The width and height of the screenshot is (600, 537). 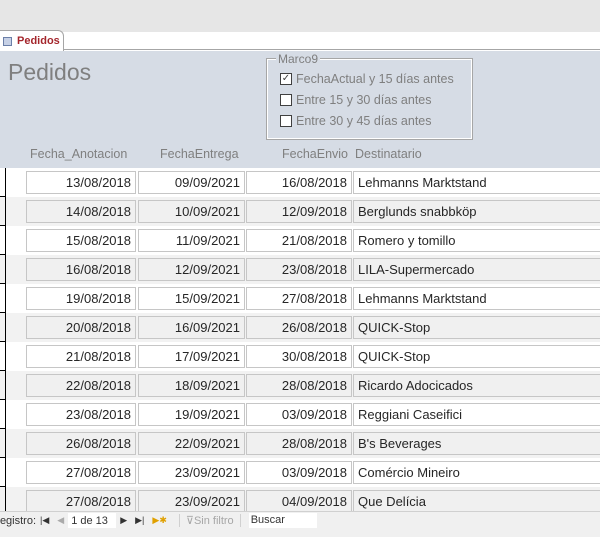 I want to click on fecha-entrega-field: 11/09/2021, so click(x=191, y=240).